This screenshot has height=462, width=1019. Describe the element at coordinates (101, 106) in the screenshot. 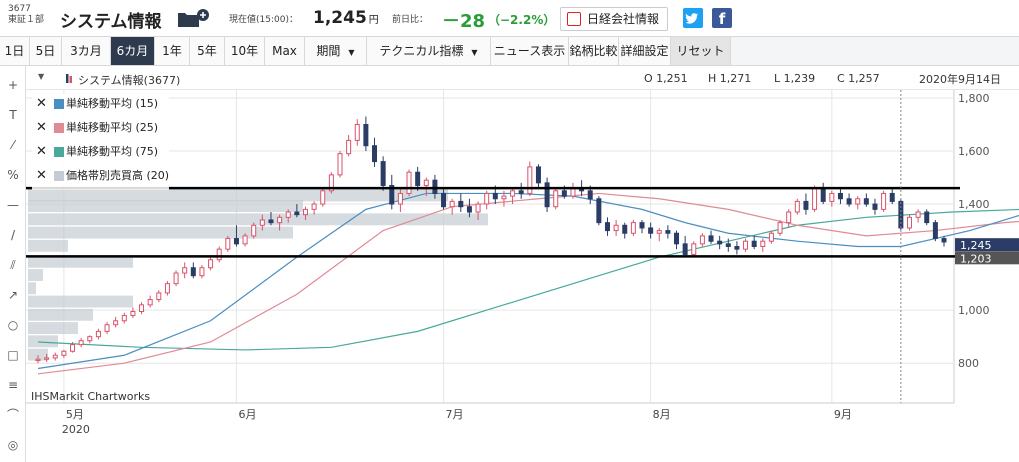

I see `legend-item: ✕ 単純移動平均 (15)` at that location.